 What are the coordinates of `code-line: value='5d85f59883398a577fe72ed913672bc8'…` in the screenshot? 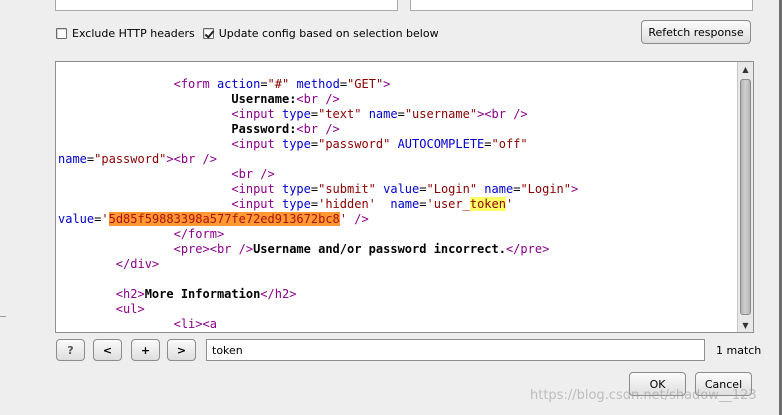 It's located at (213, 219).